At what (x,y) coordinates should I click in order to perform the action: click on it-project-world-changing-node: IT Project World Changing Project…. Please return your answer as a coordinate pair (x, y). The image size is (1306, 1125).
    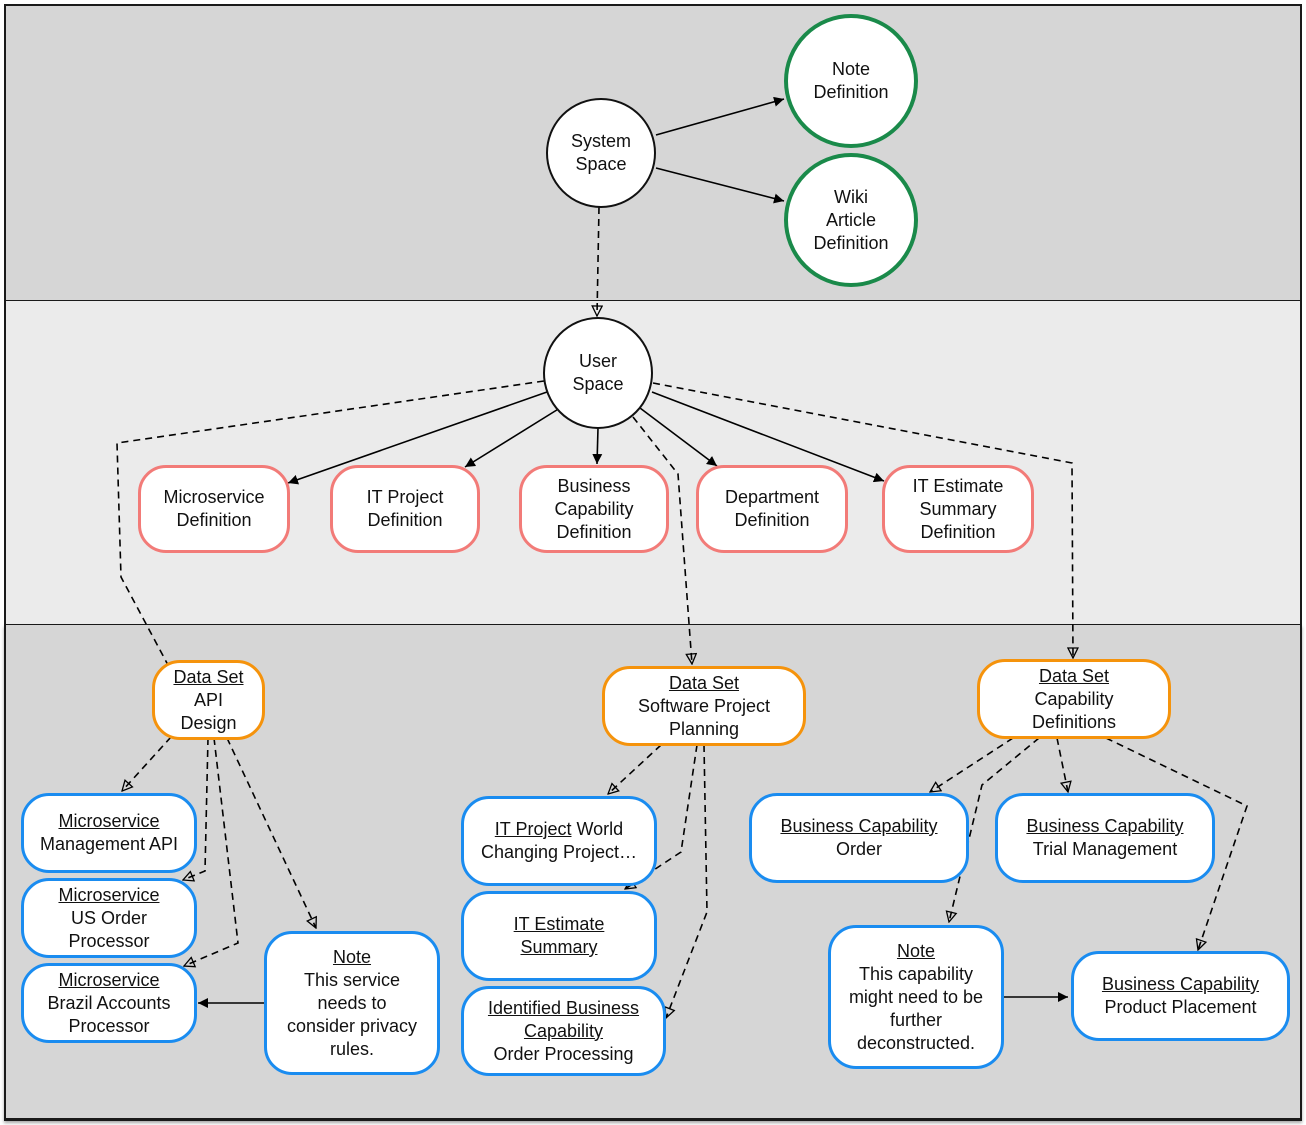
    Looking at the image, I should click on (559, 841).